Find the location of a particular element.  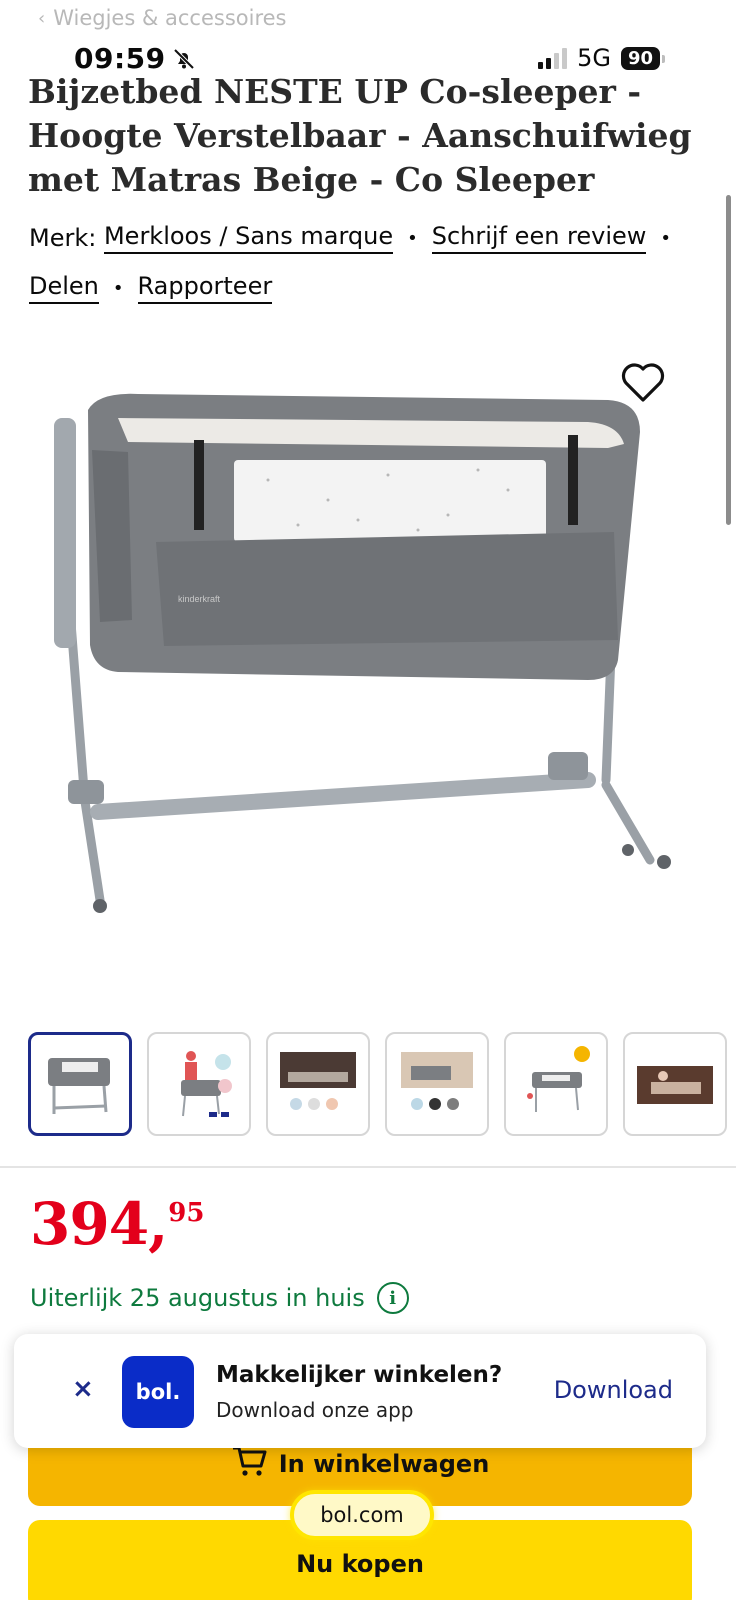

price: 394 , 95 is located at coordinates (117, 1224).